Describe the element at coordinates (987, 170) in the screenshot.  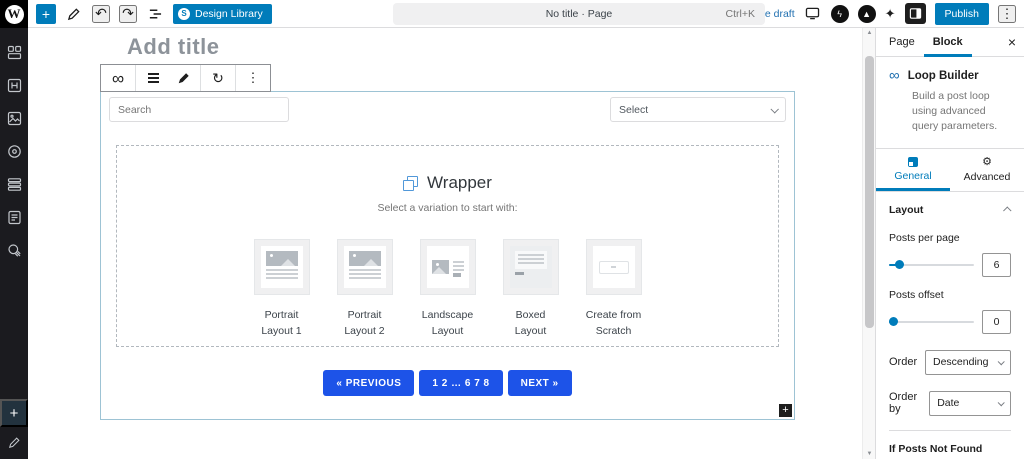
I see `tab-advanced: ⚙ Advanced` at that location.